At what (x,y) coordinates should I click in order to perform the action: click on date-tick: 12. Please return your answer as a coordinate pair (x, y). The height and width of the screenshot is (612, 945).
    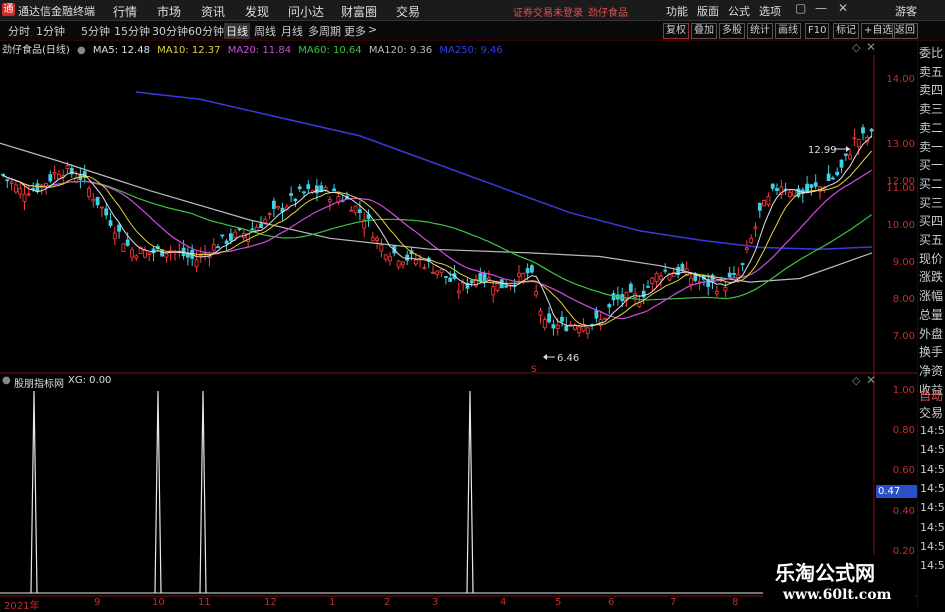
    Looking at the image, I should click on (270, 602).